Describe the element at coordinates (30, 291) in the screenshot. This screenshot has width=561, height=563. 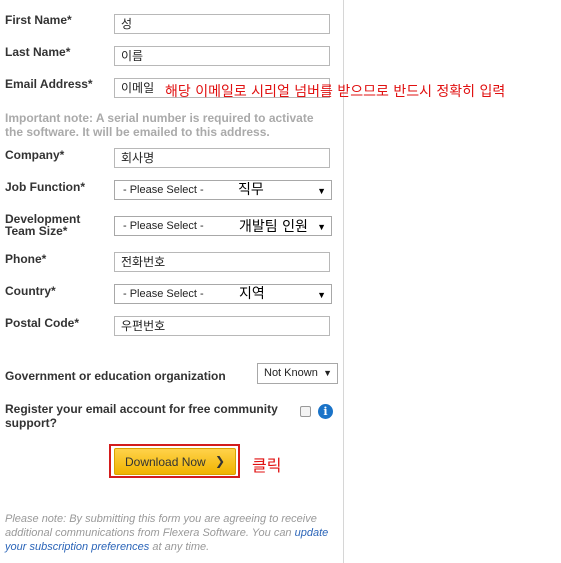
I see `country-label: Country*` at that location.